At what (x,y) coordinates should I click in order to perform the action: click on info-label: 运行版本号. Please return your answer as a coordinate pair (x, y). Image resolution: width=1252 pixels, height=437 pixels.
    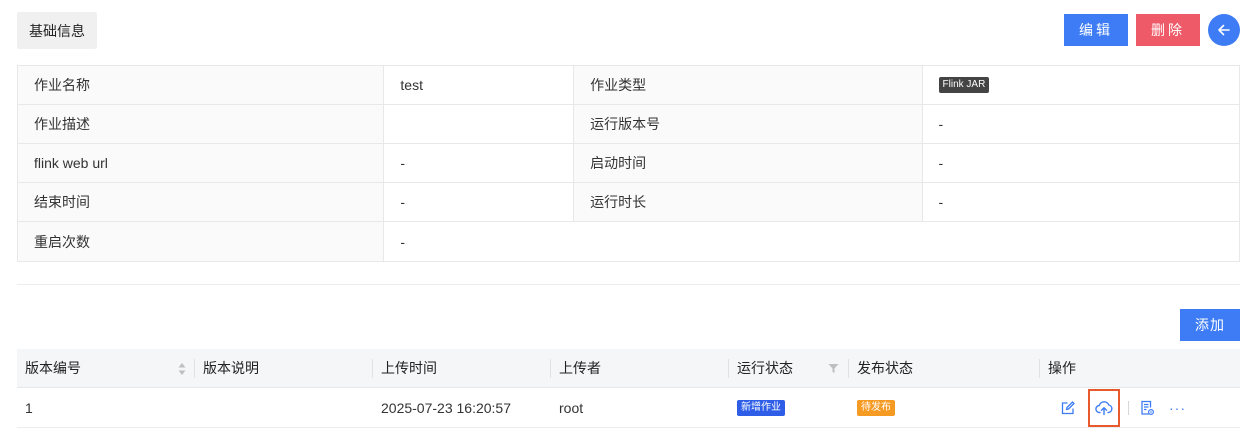
    Looking at the image, I should click on (748, 124).